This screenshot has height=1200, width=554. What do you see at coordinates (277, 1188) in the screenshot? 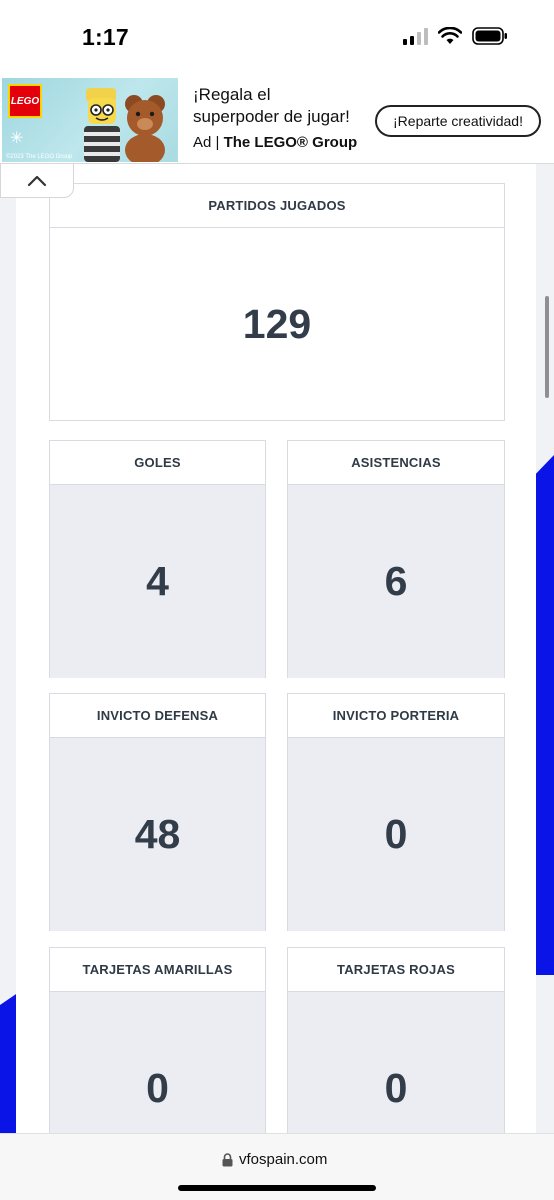
I see `home-indicator` at bounding box center [277, 1188].